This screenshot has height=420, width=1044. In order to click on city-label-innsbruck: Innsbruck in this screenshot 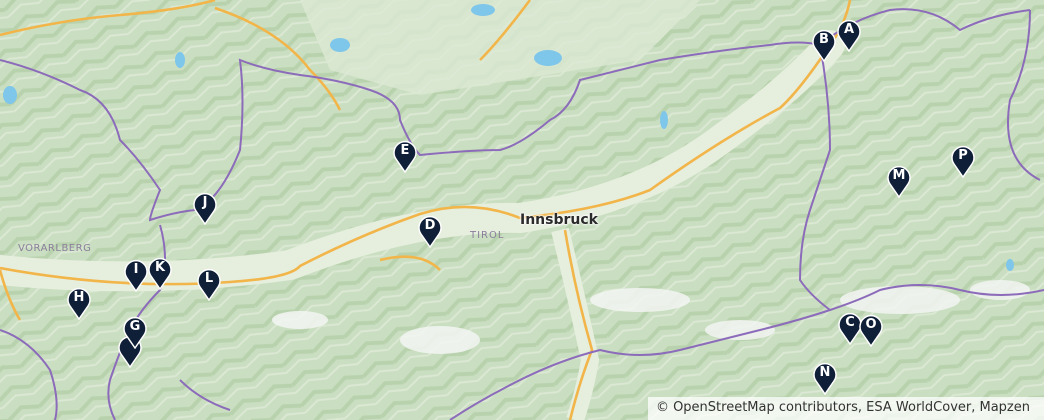, I will do `click(559, 220)`.